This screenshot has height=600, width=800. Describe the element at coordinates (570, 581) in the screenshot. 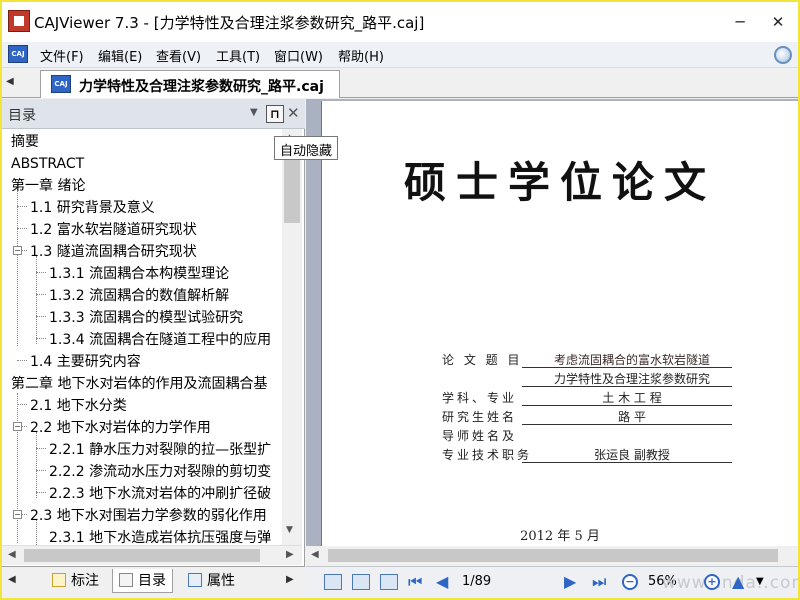

I see `next-page-icon: ▶` at that location.